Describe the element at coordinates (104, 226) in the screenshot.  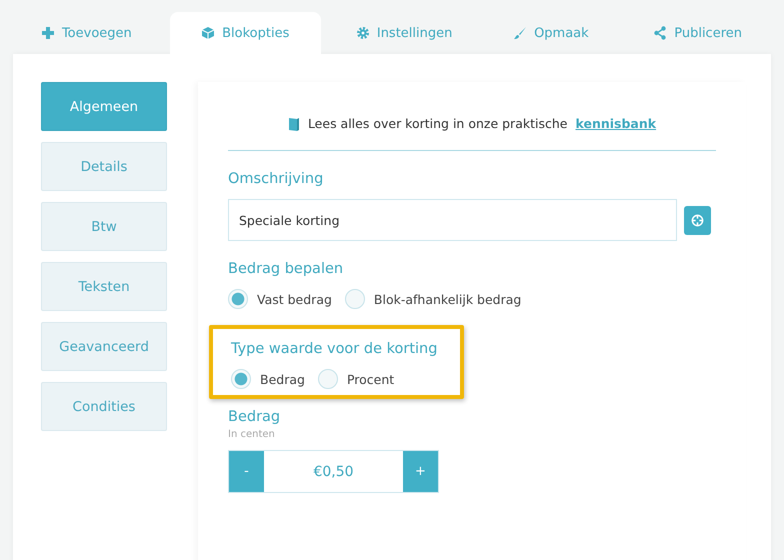
I see `sidebar-item: Btw` at that location.